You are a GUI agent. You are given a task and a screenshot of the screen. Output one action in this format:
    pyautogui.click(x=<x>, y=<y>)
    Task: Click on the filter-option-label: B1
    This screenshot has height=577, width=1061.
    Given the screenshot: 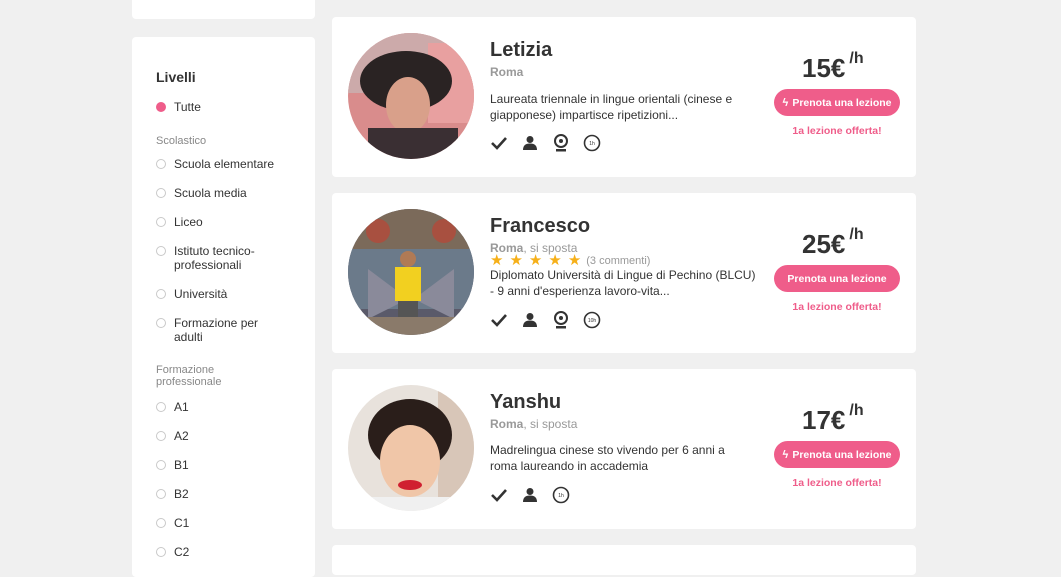 What is the action you would take?
    pyautogui.click(x=181, y=465)
    